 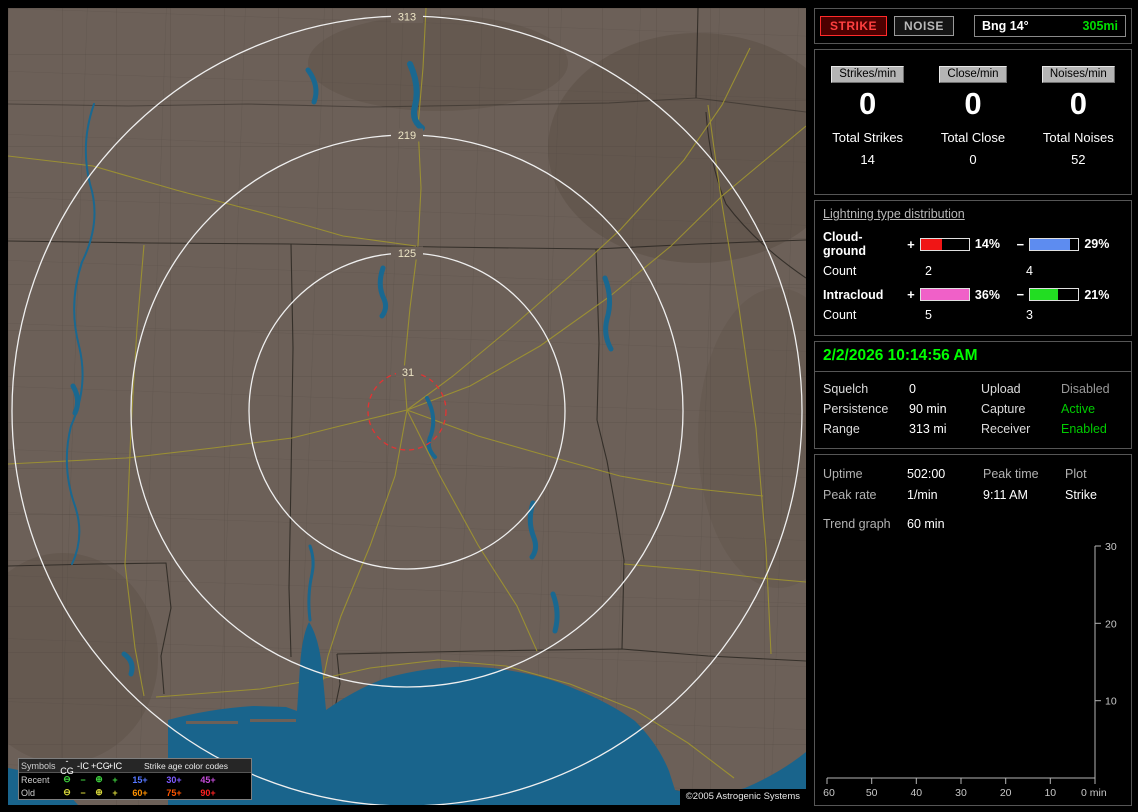 What do you see at coordinates (38, 765) in the screenshot?
I see `legend-symbols-header: Symbols` at bounding box center [38, 765].